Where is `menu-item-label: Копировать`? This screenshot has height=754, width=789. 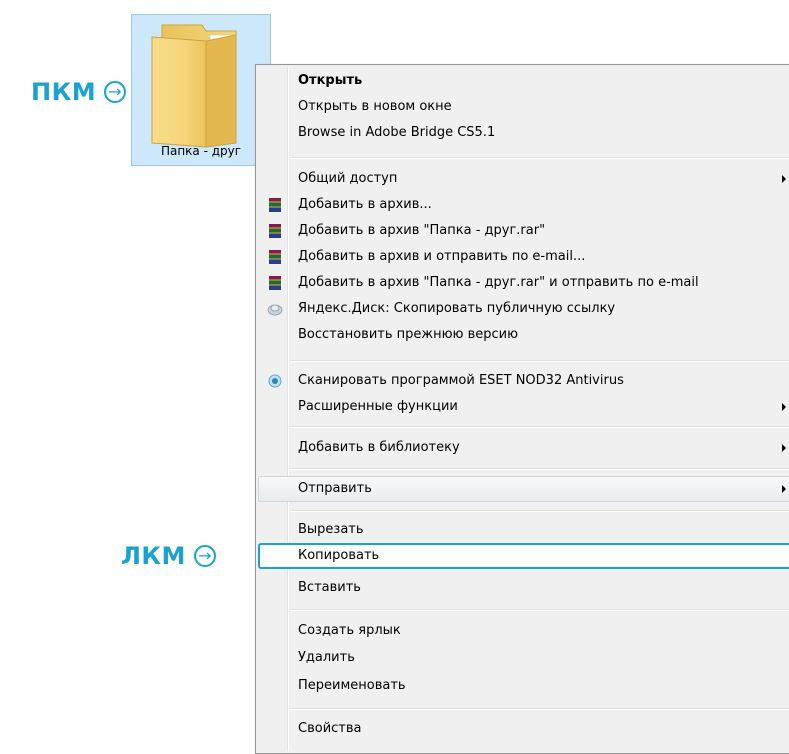
menu-item-label: Копировать is located at coordinates (339, 555).